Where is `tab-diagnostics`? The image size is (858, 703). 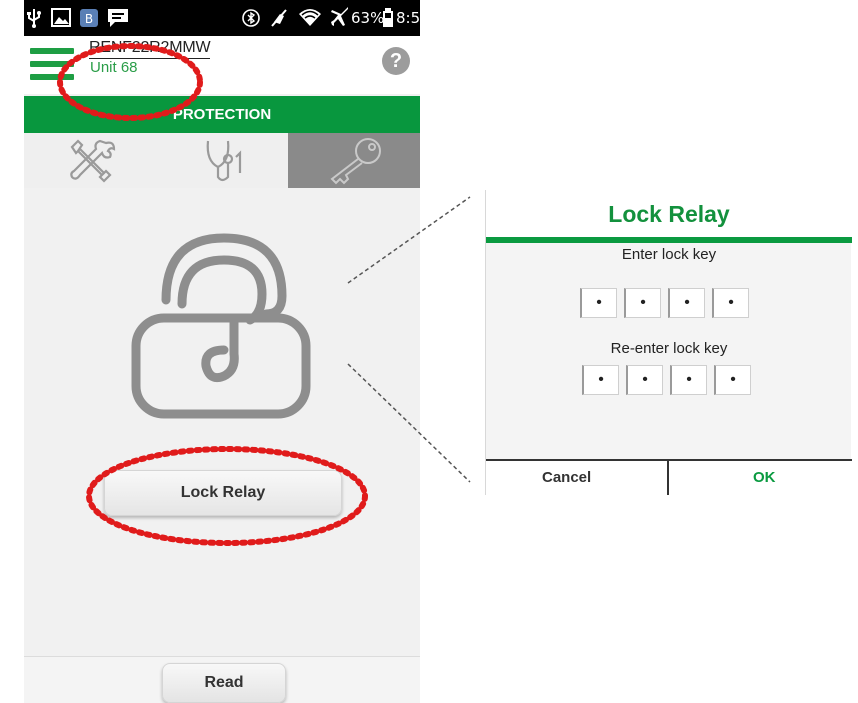 tab-diagnostics is located at coordinates (222, 160).